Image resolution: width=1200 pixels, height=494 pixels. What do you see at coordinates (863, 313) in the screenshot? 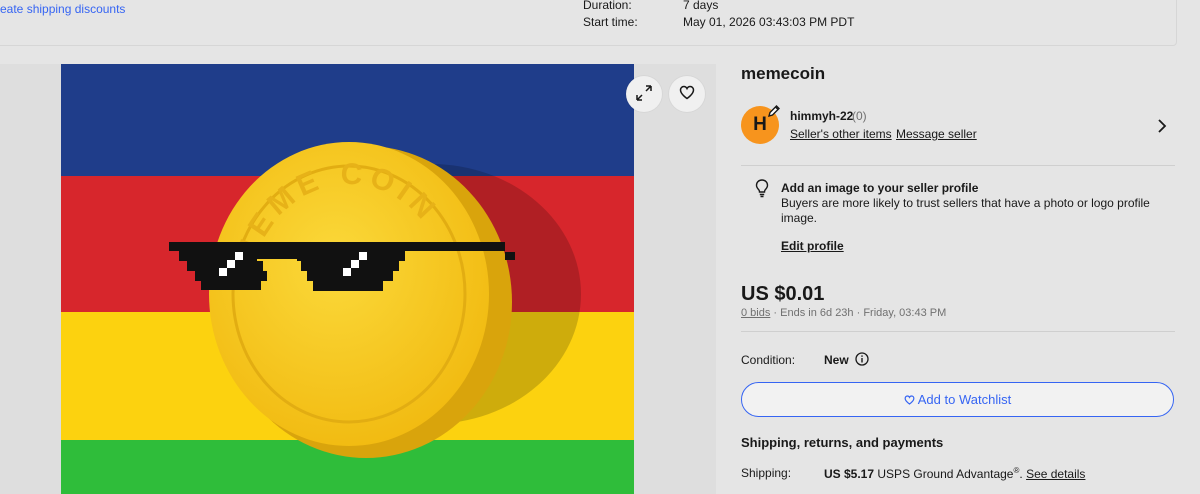
I see `auction-ends: Ends in 6d 23h · Friday, 03:43 PM` at bounding box center [863, 313].